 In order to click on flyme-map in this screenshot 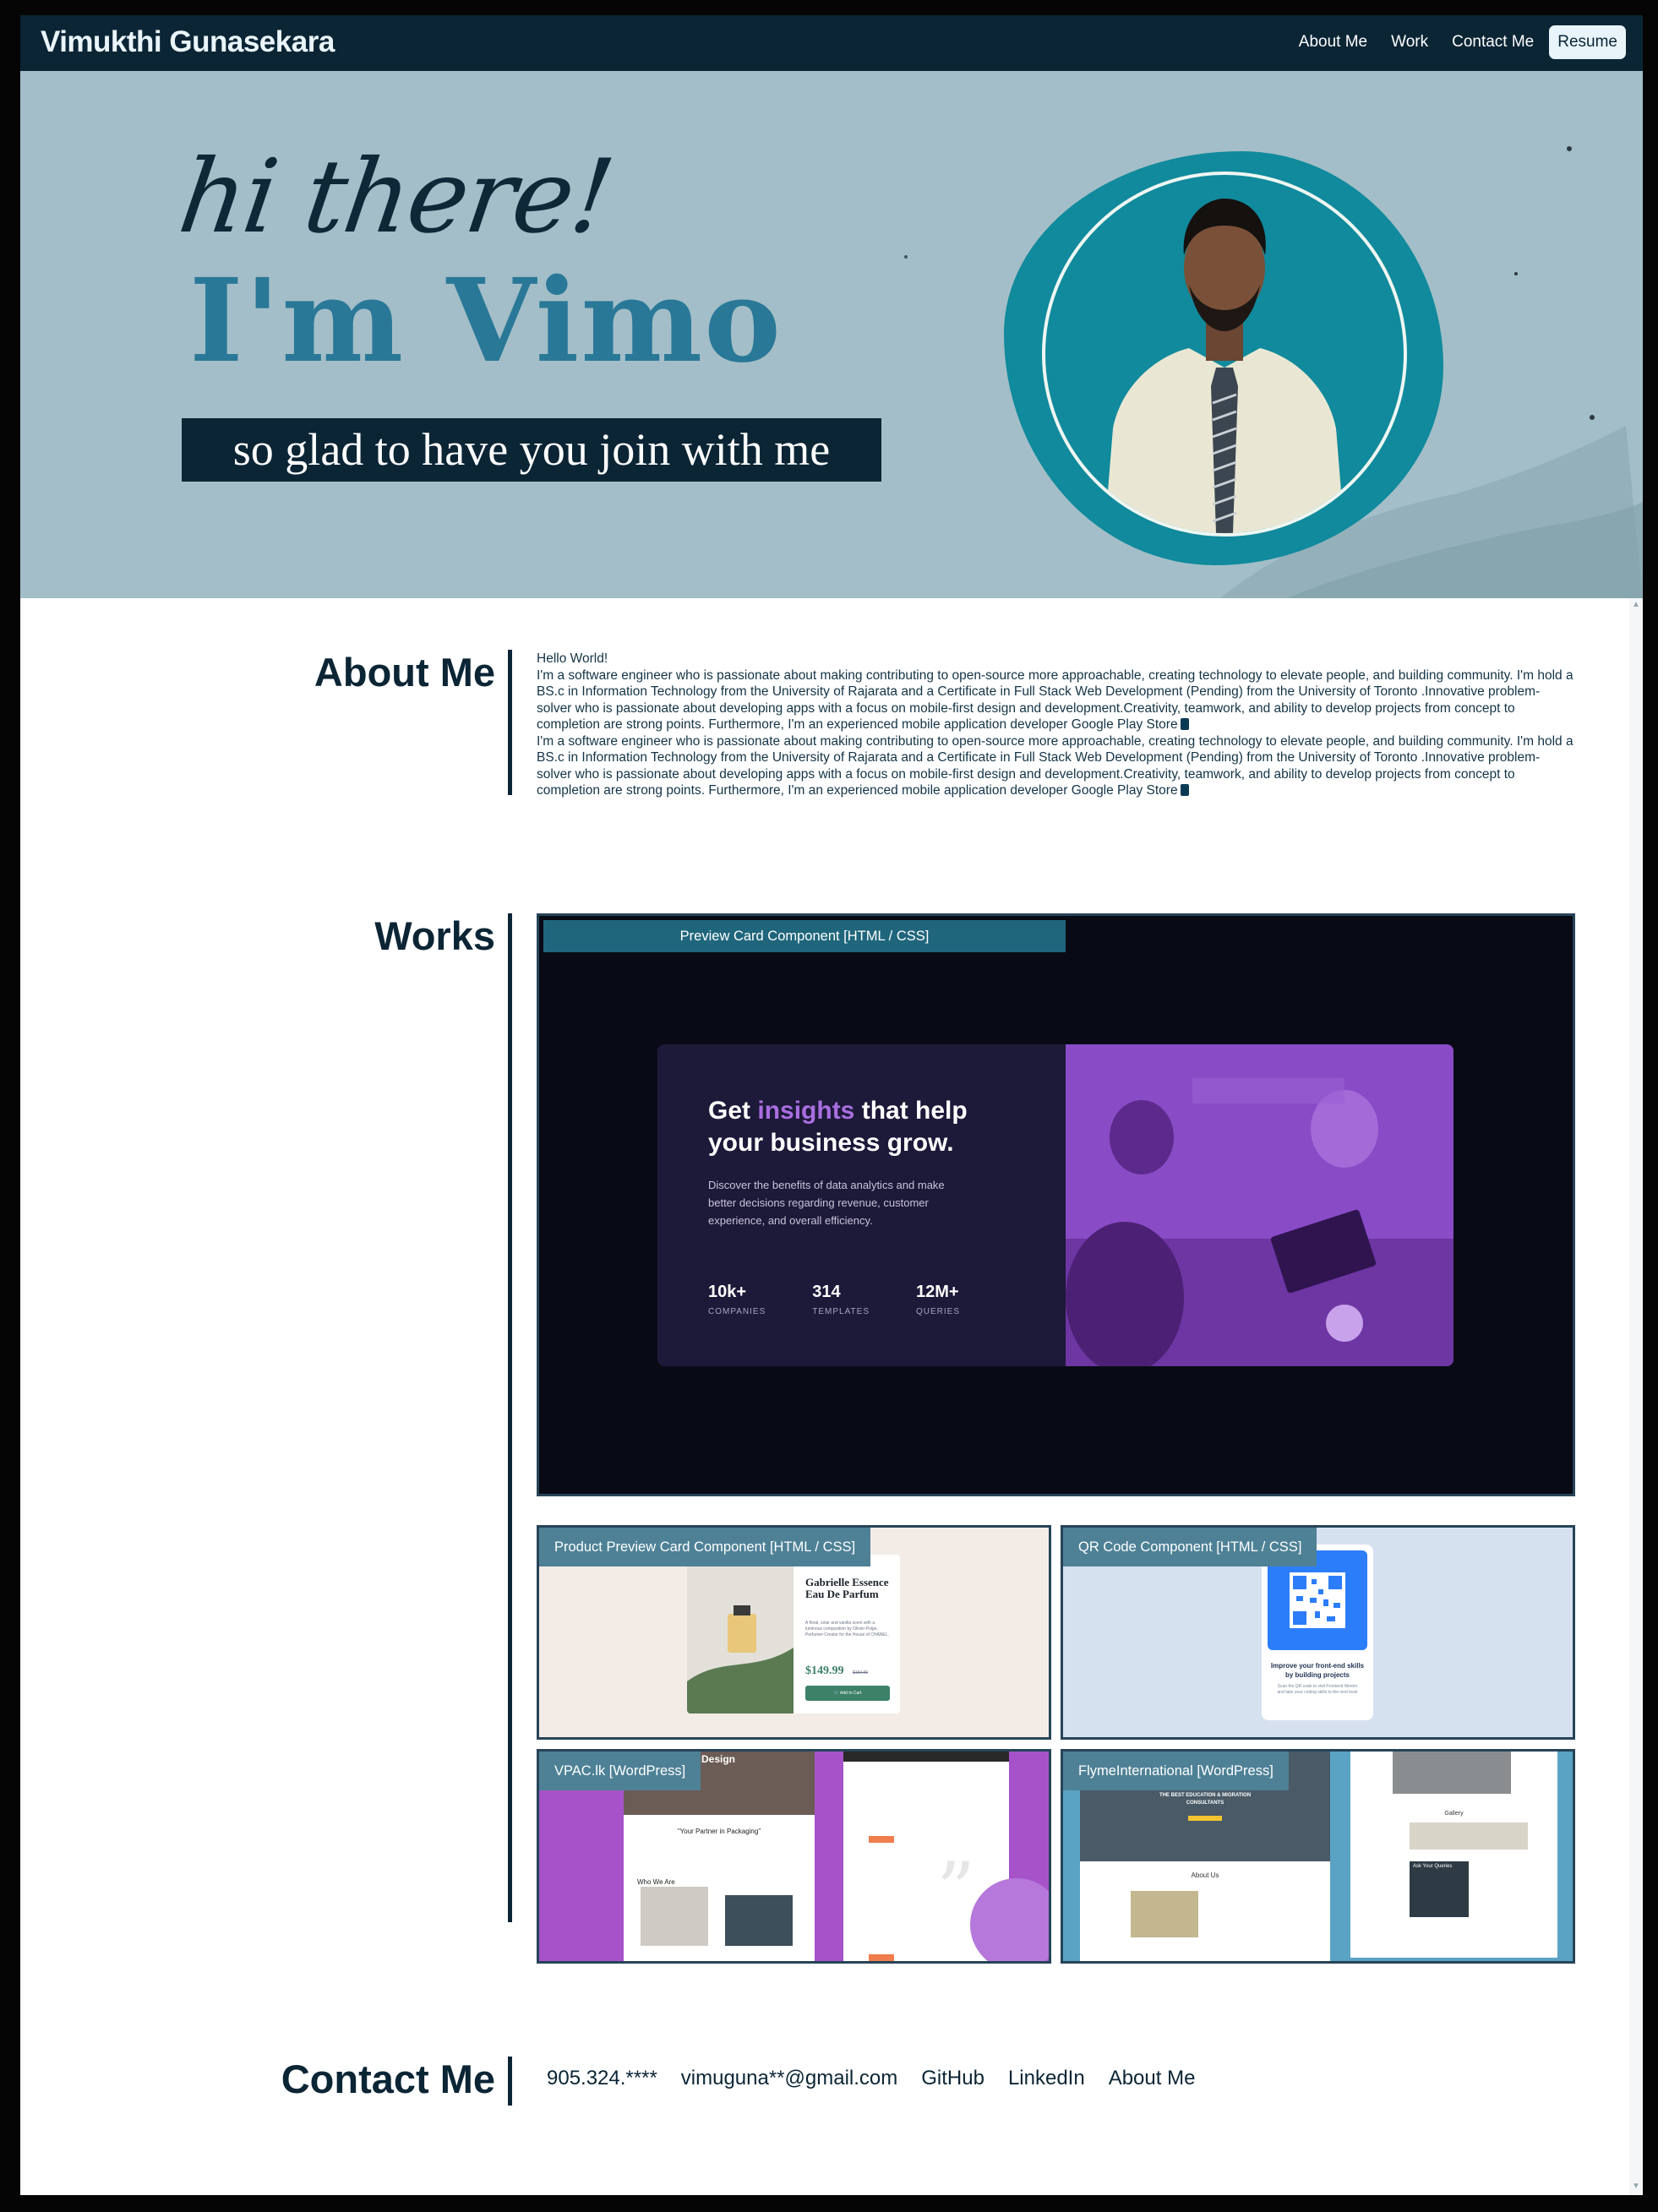, I will do `click(1164, 1914)`.